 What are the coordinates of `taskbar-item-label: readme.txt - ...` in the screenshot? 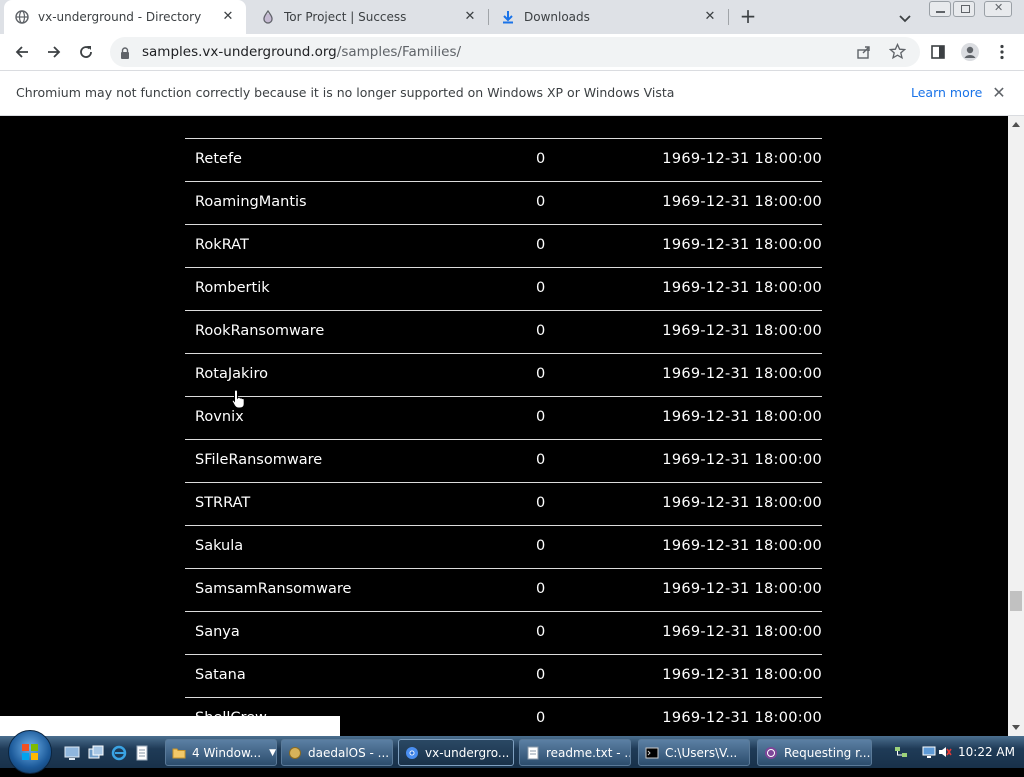 It's located at (588, 752).